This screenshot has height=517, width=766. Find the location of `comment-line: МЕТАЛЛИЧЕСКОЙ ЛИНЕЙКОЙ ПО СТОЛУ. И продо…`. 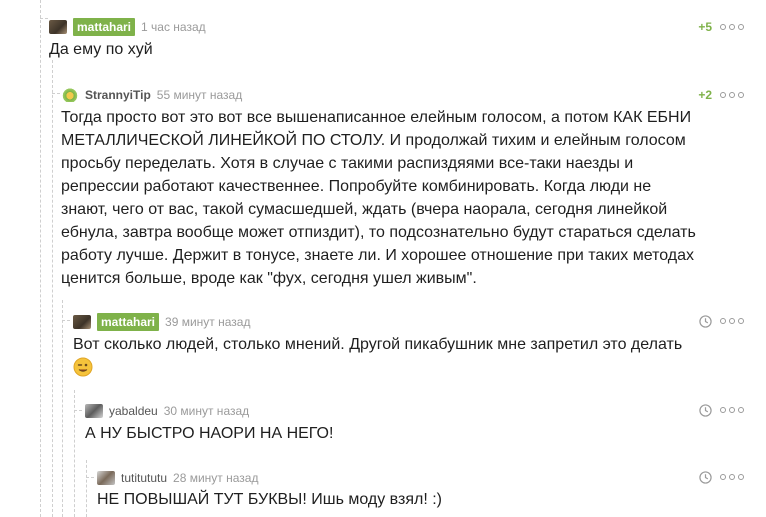

comment-line: МЕТАЛЛИЧЕСКОЙ ЛИНЕЙКОЙ ПО СТОЛУ. И продо… is located at coordinates (373, 140).